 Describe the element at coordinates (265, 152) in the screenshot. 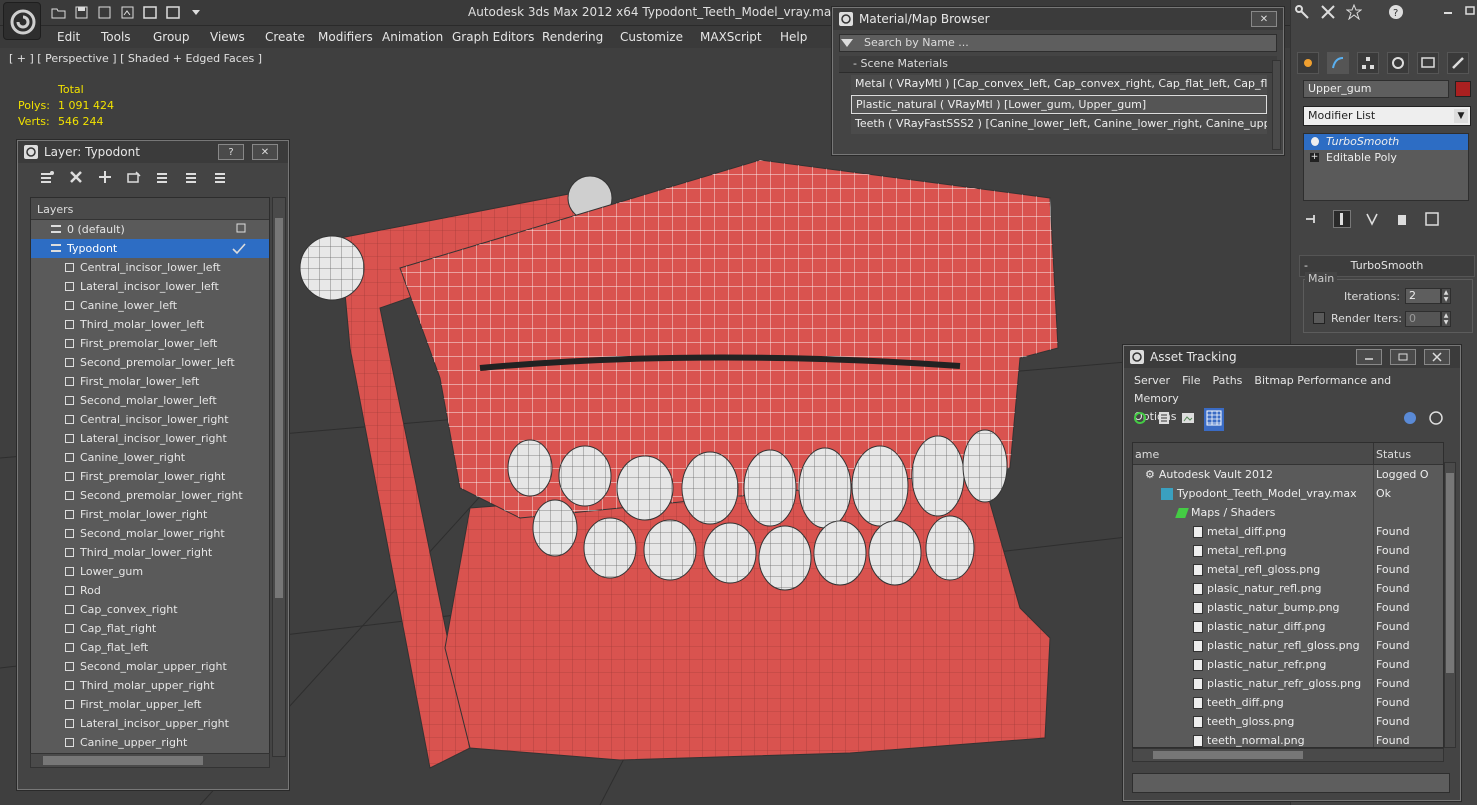

I see `close-button: ✕` at that location.